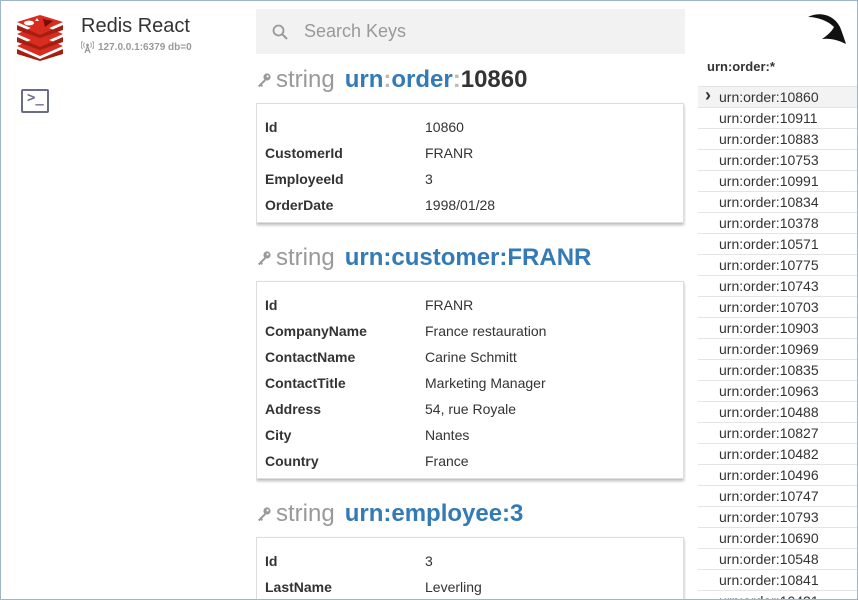 Image resolution: width=858 pixels, height=600 pixels. Describe the element at coordinates (447, 435) in the screenshot. I see `field-value: Nantes` at that location.